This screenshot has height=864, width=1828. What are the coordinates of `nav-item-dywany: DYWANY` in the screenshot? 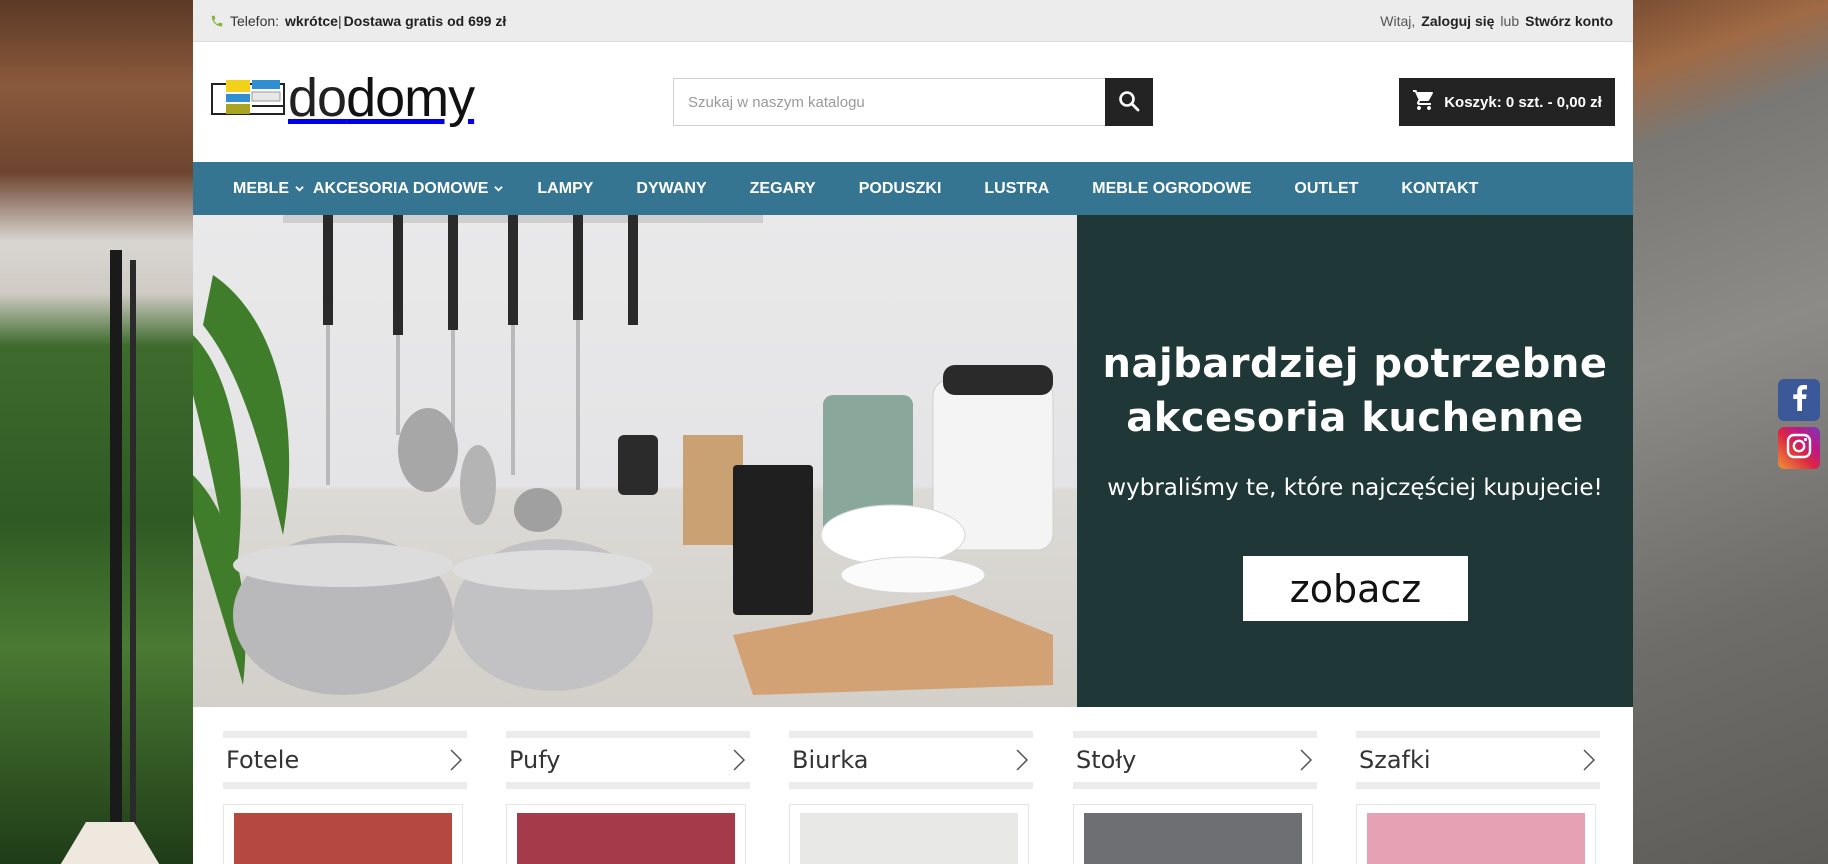 It's located at (671, 189).